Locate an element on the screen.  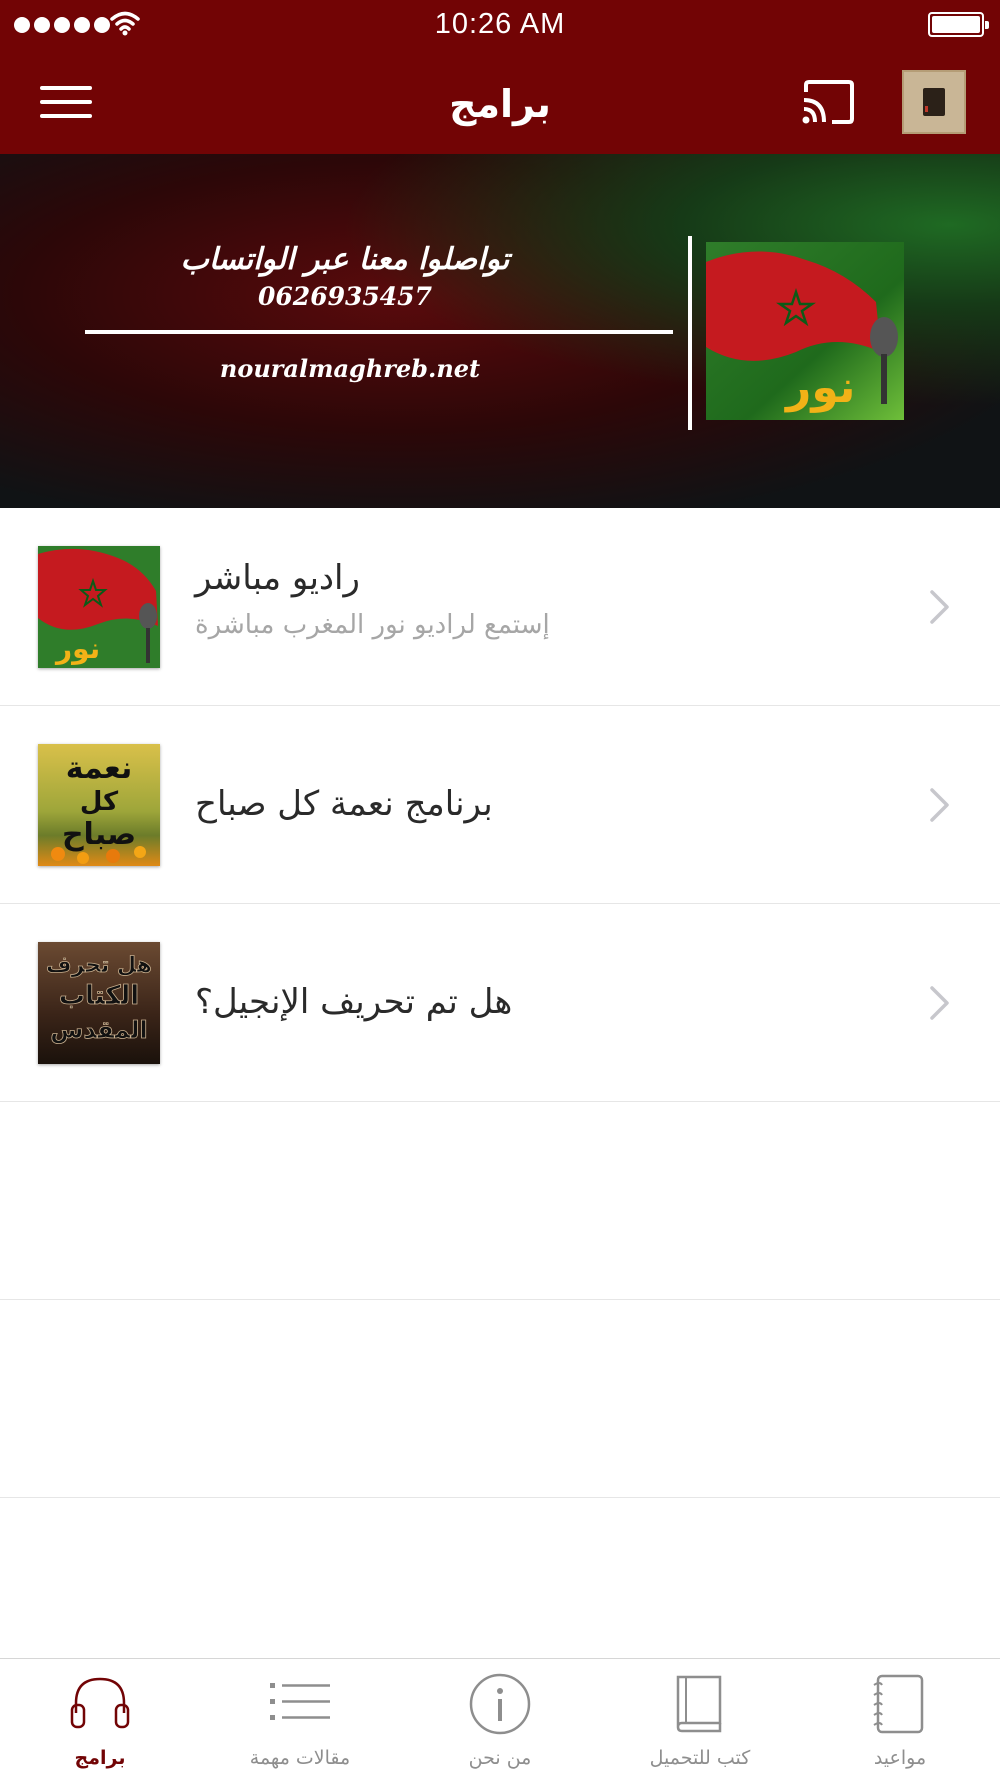
info-icon is located at coordinates (500, 1704).